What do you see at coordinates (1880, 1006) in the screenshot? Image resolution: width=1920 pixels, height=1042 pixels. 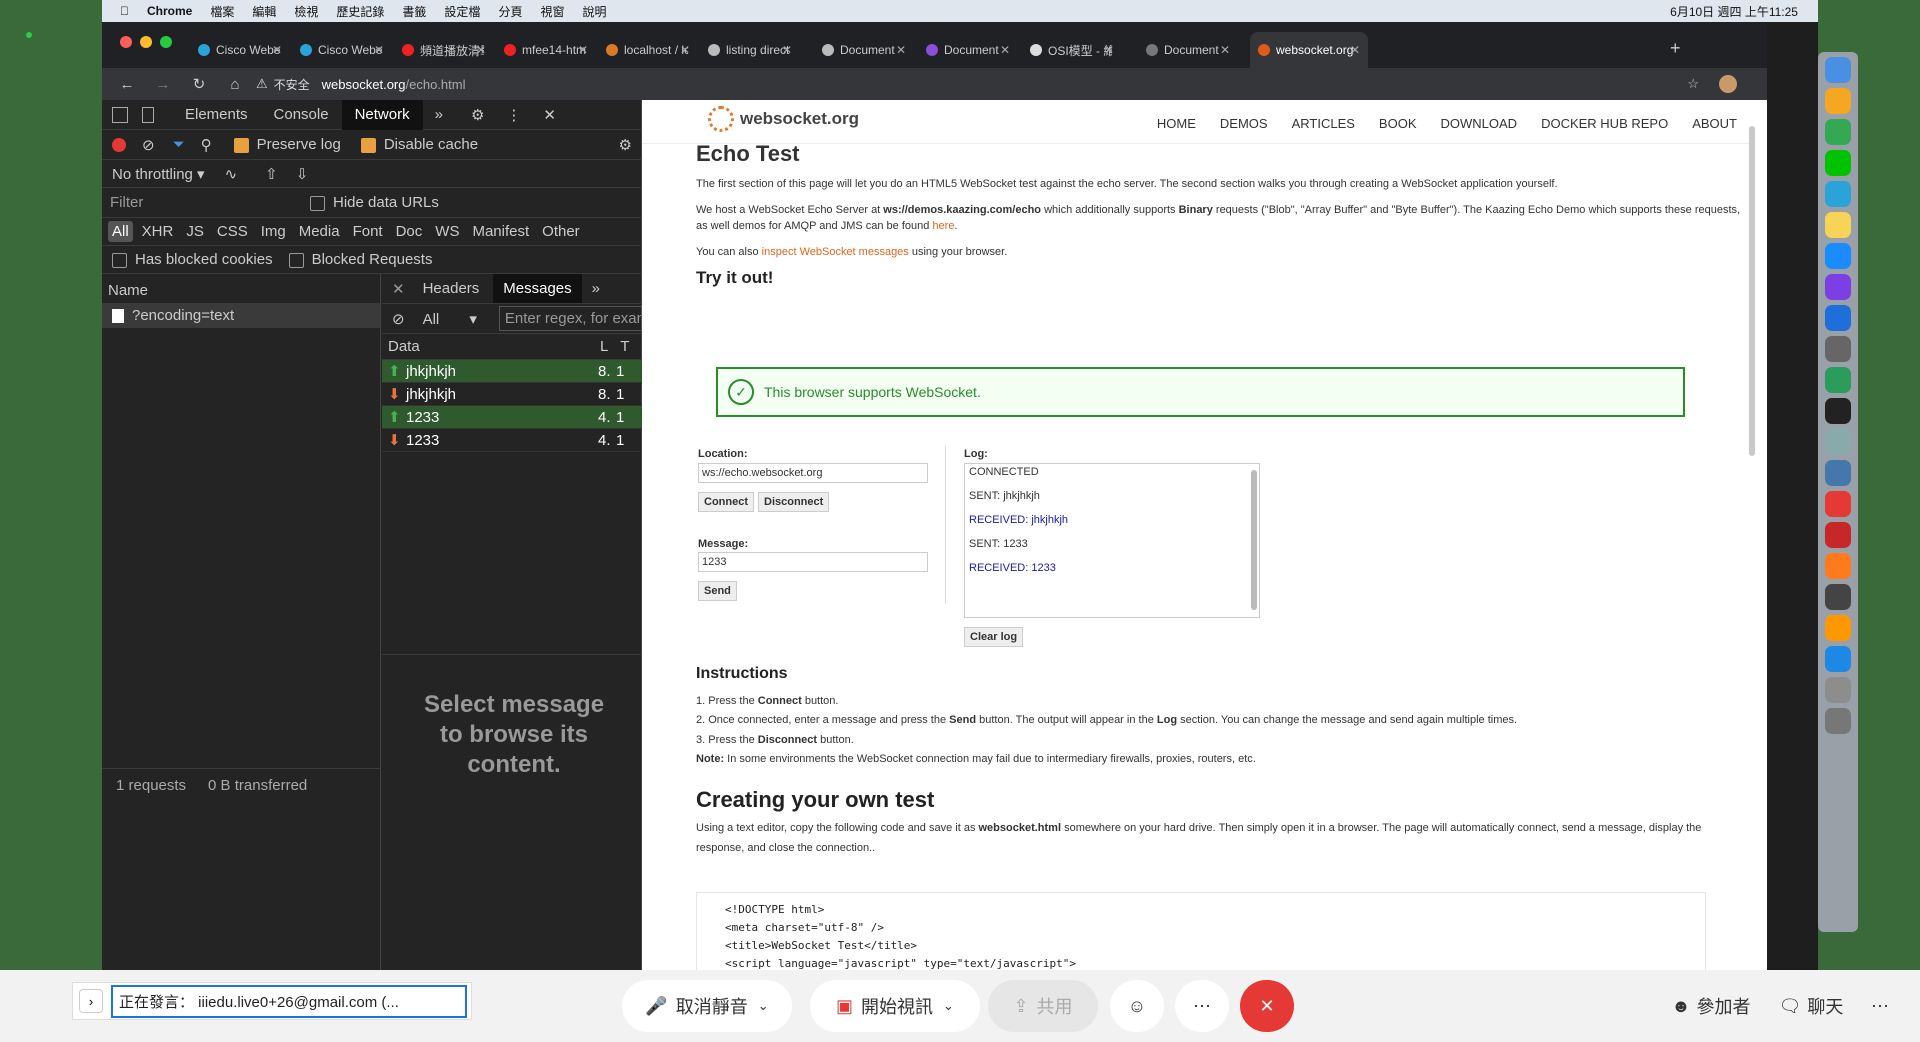 I see `overflow-button: ⋯` at bounding box center [1880, 1006].